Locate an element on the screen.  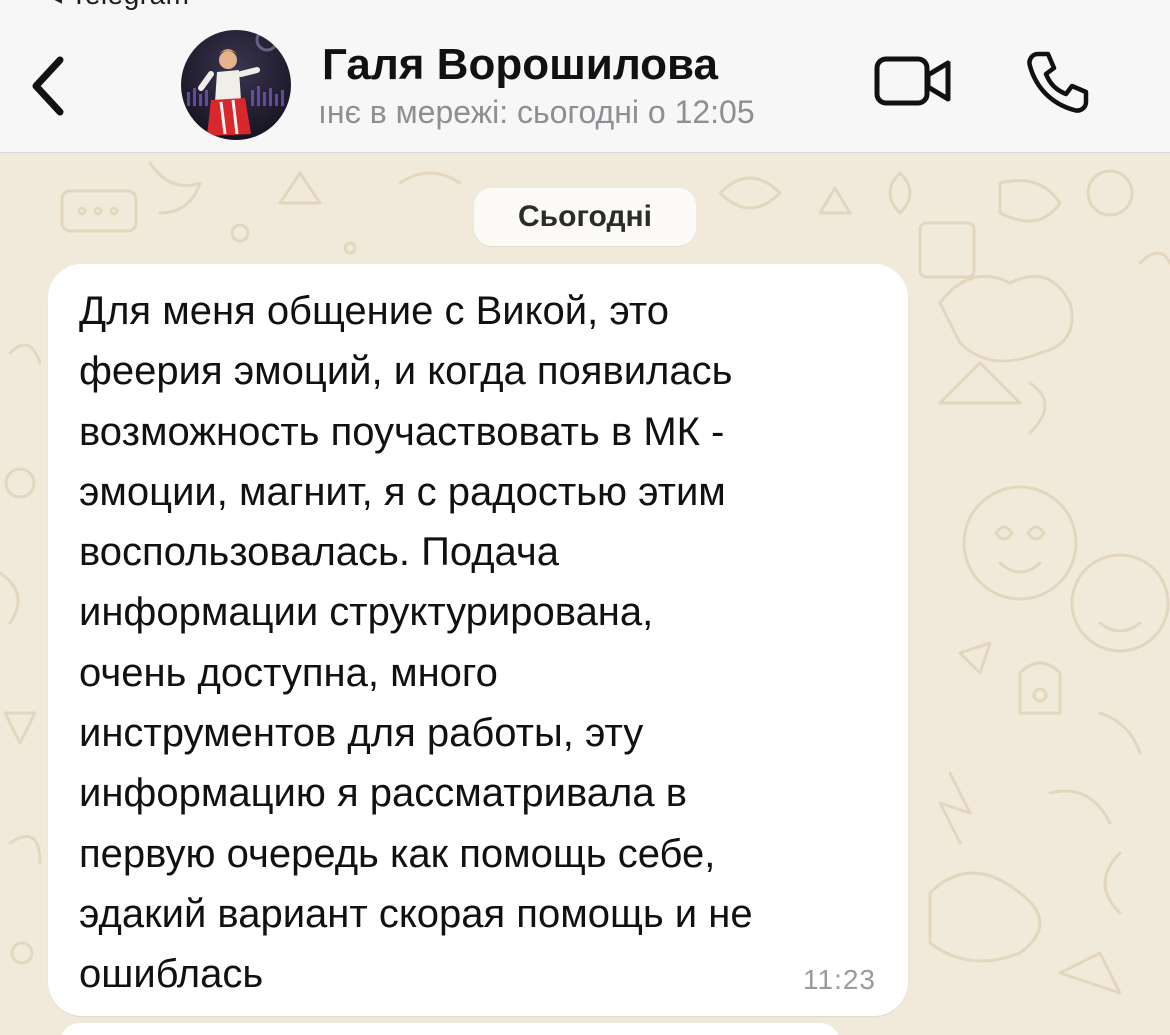
video-camera-icon is located at coordinates (913, 83).